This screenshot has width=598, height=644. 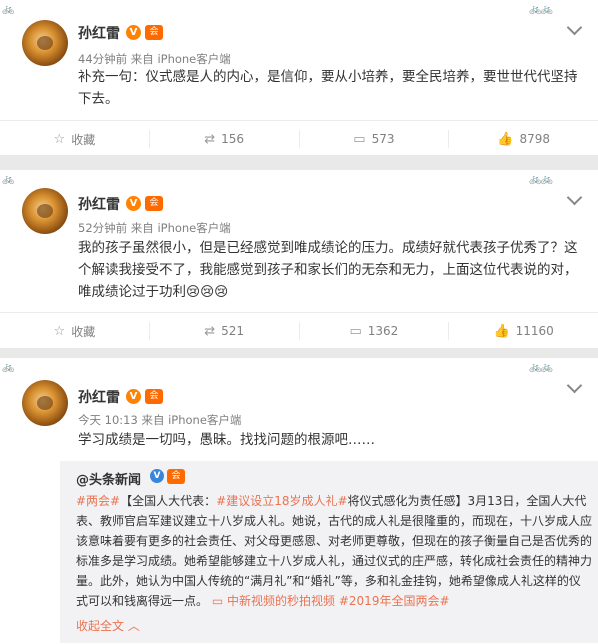 What do you see at coordinates (523, 331) in the screenshot?
I see `like-button: 👍 11160` at bounding box center [523, 331].